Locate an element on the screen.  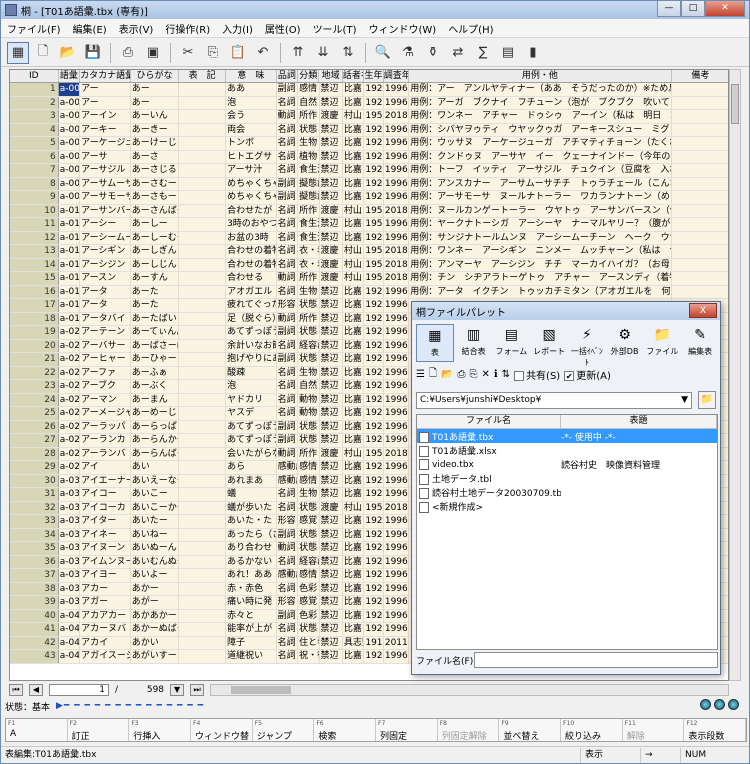
table-cell: あれまあ is located at coordinates (251, 480).